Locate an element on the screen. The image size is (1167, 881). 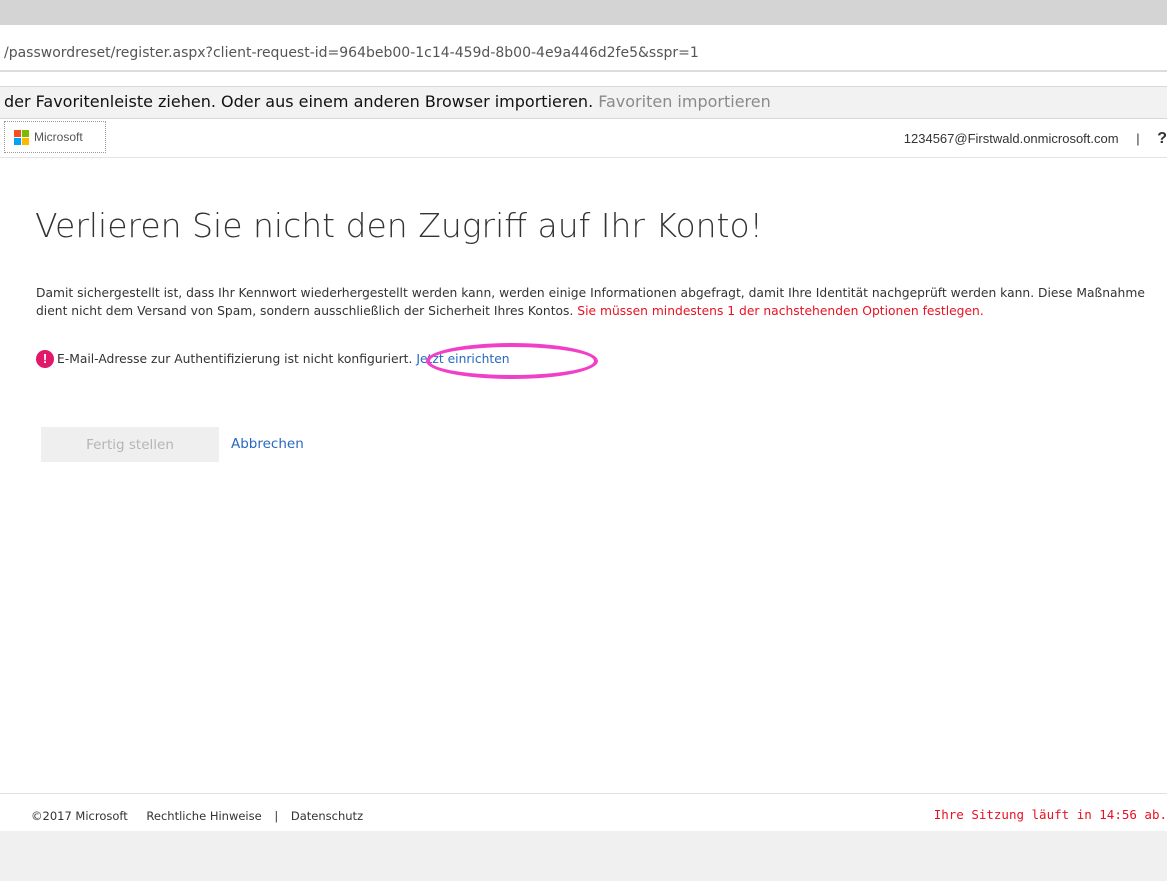
privacy-link: Datenschutz is located at coordinates (327, 816).